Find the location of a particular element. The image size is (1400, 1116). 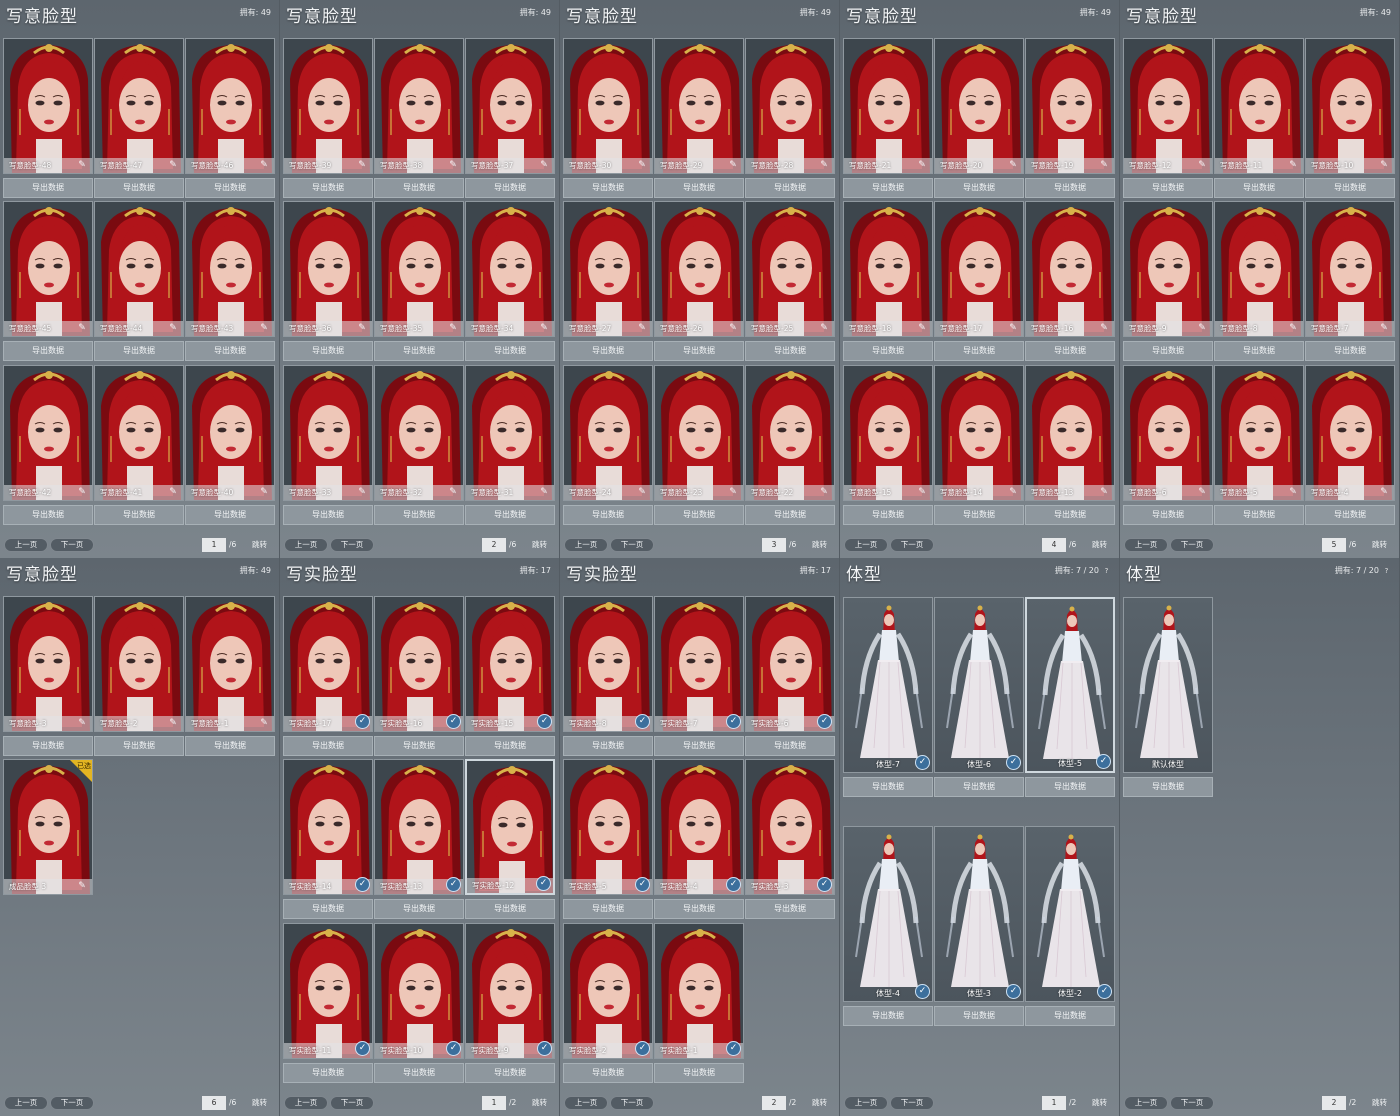

face-card: 写意脸型-10 ✎ 导出数据 is located at coordinates (1350, 118).